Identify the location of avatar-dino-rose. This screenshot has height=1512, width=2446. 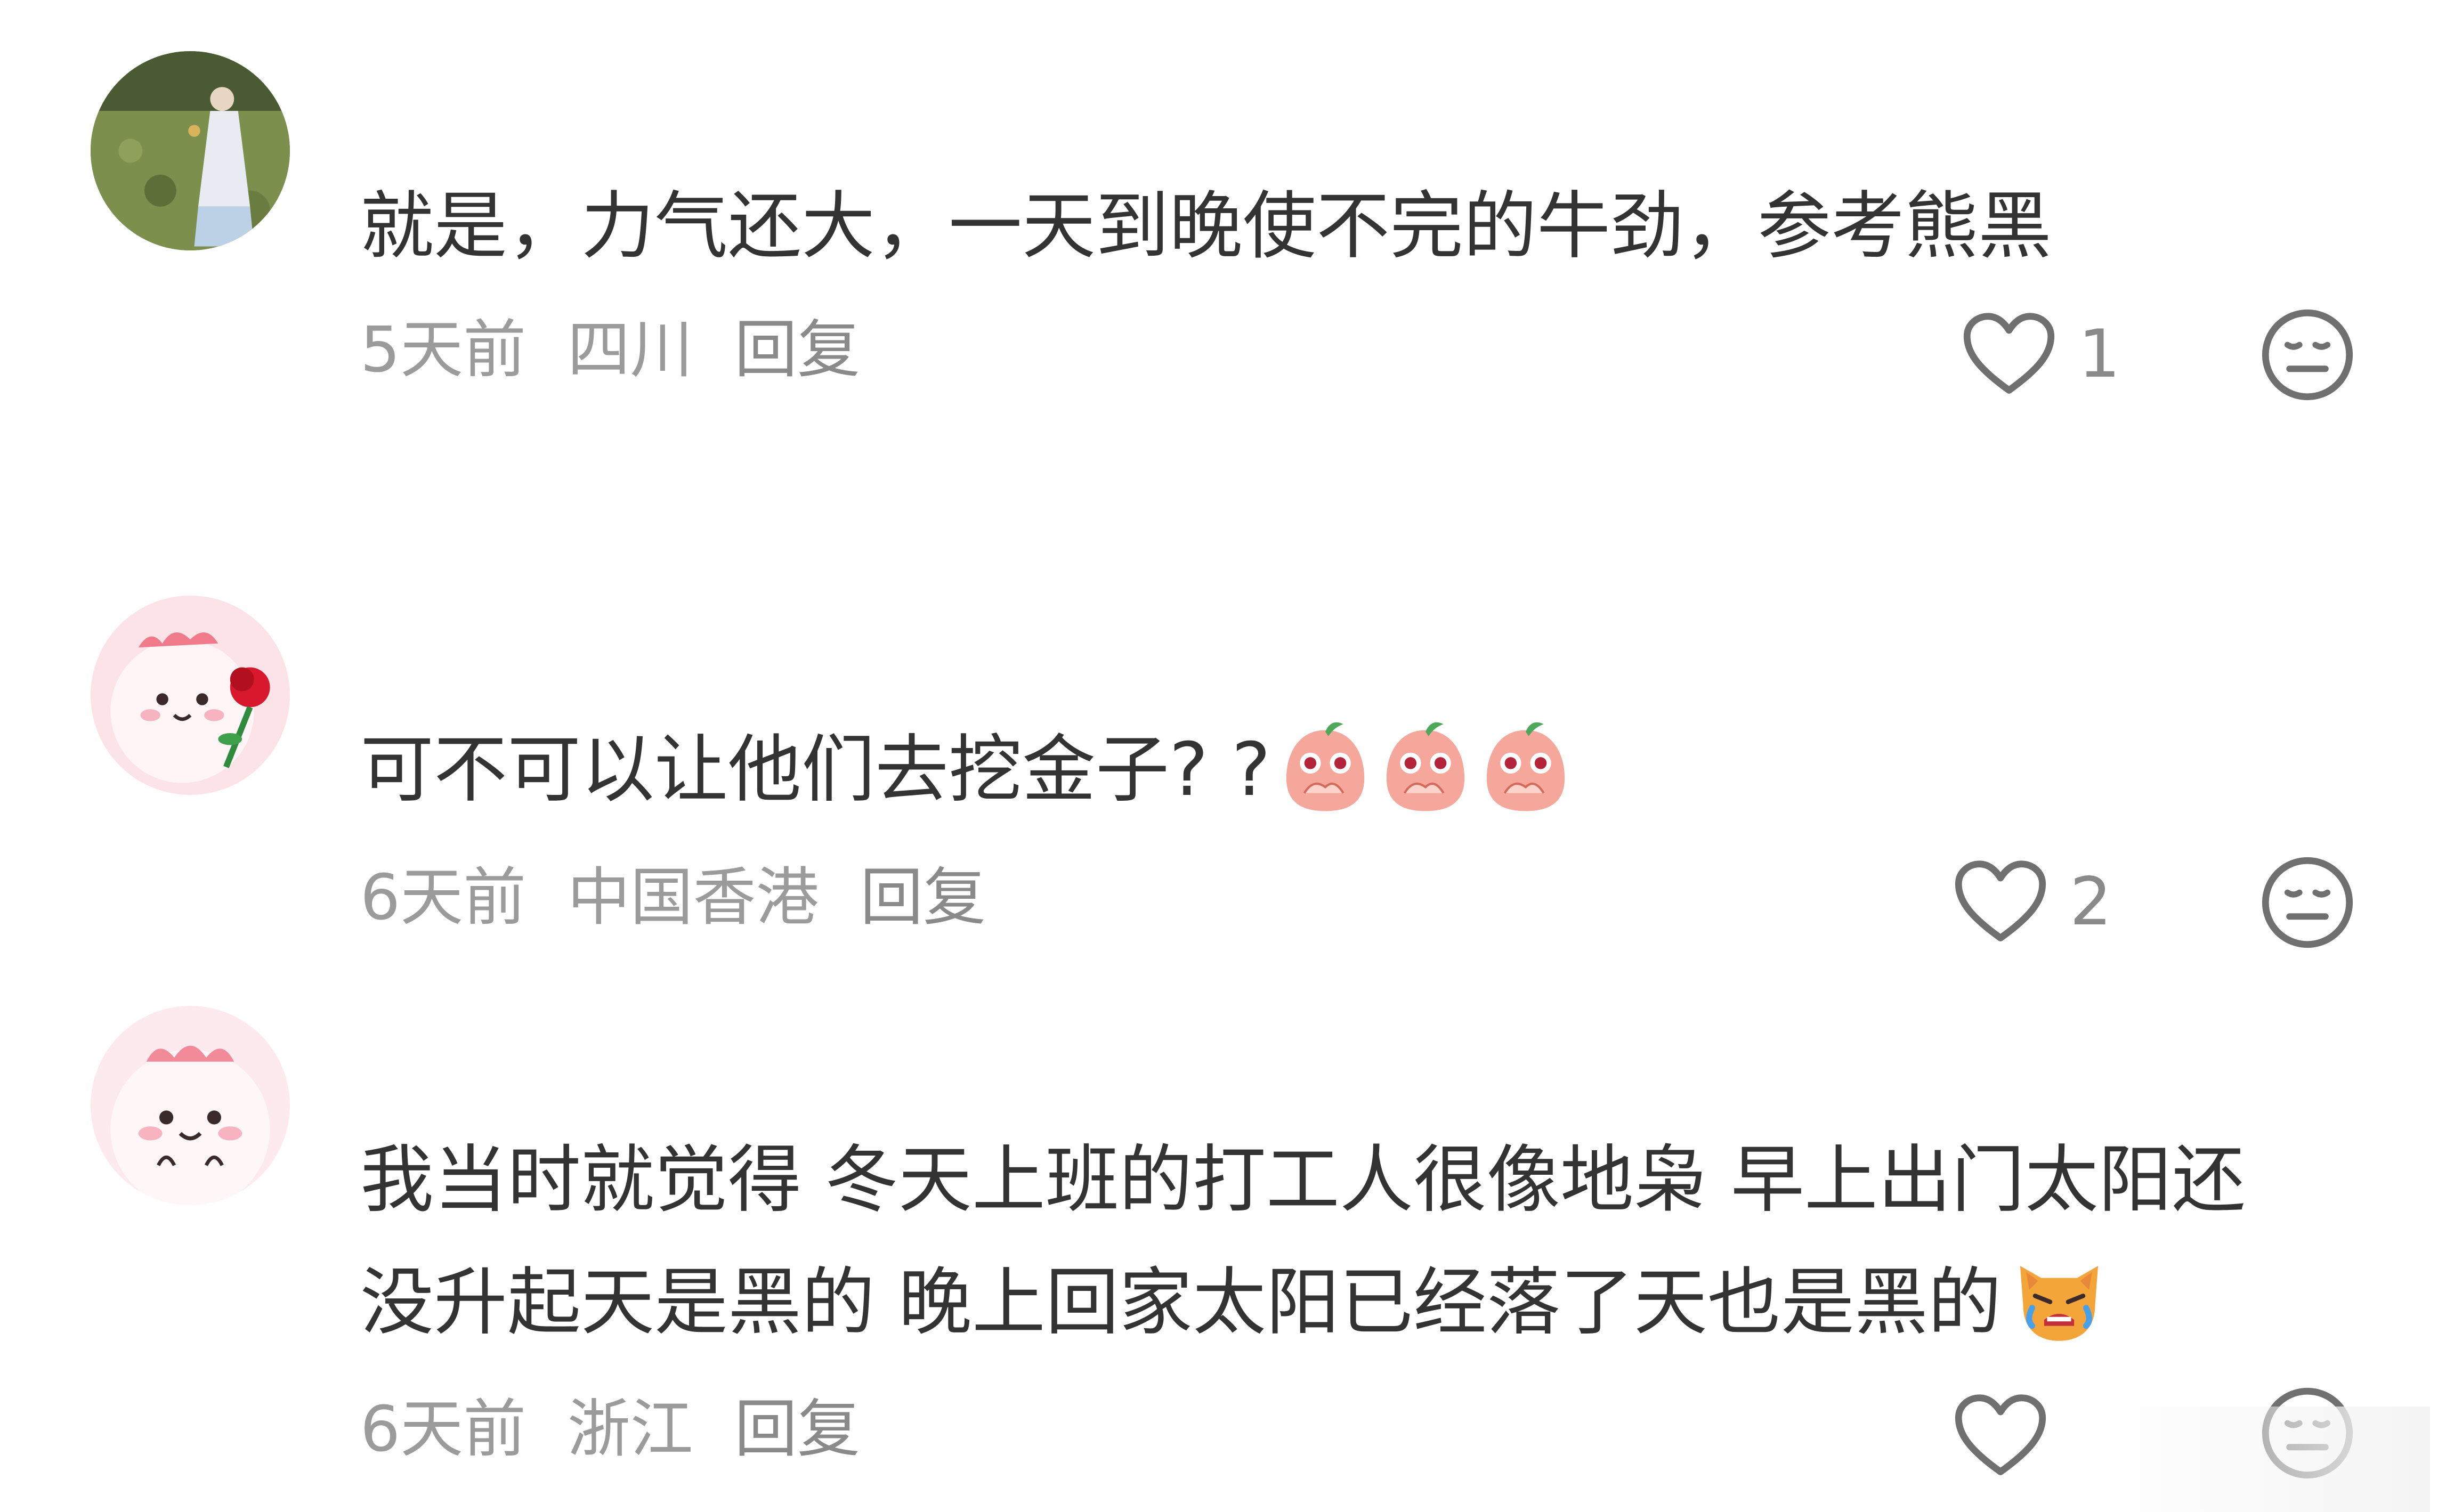
(190, 695).